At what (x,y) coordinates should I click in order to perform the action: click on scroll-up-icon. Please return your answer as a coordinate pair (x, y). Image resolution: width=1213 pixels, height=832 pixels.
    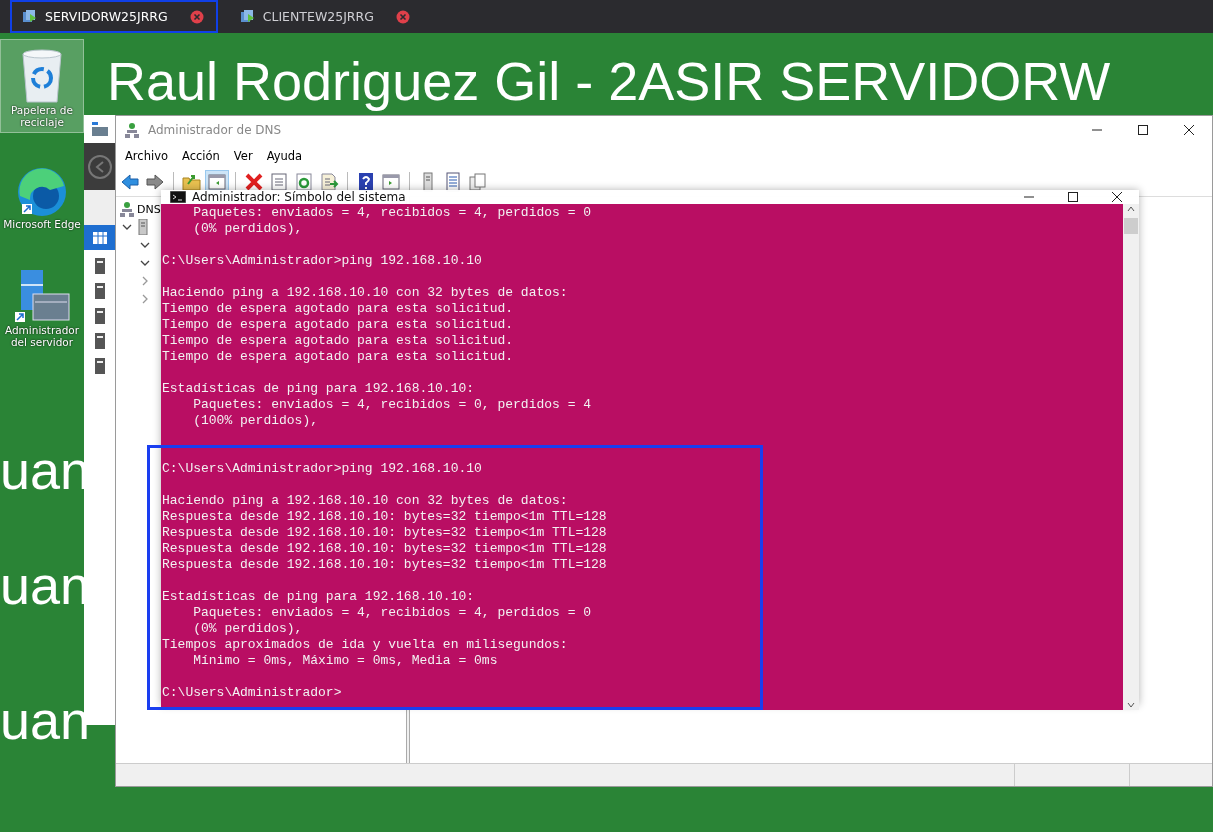
    Looking at the image, I should click on (1131, 209).